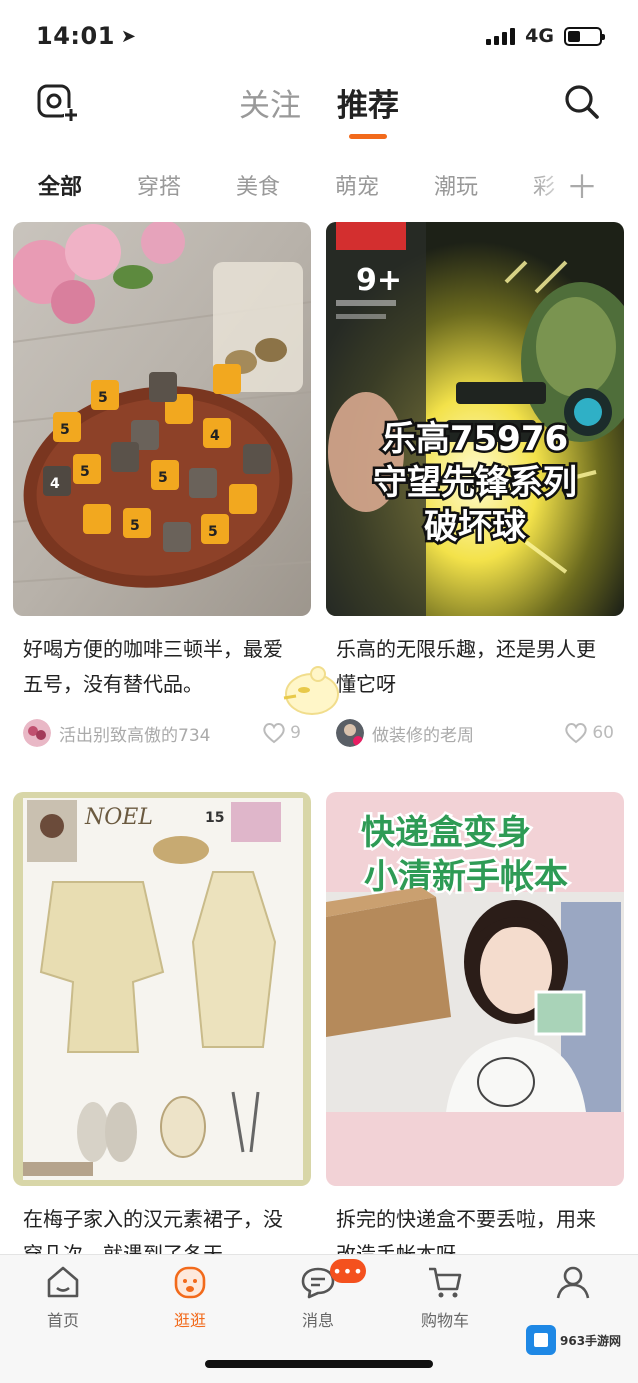  What do you see at coordinates (539, 36) in the screenshot?
I see `network-type: 4G` at bounding box center [539, 36].